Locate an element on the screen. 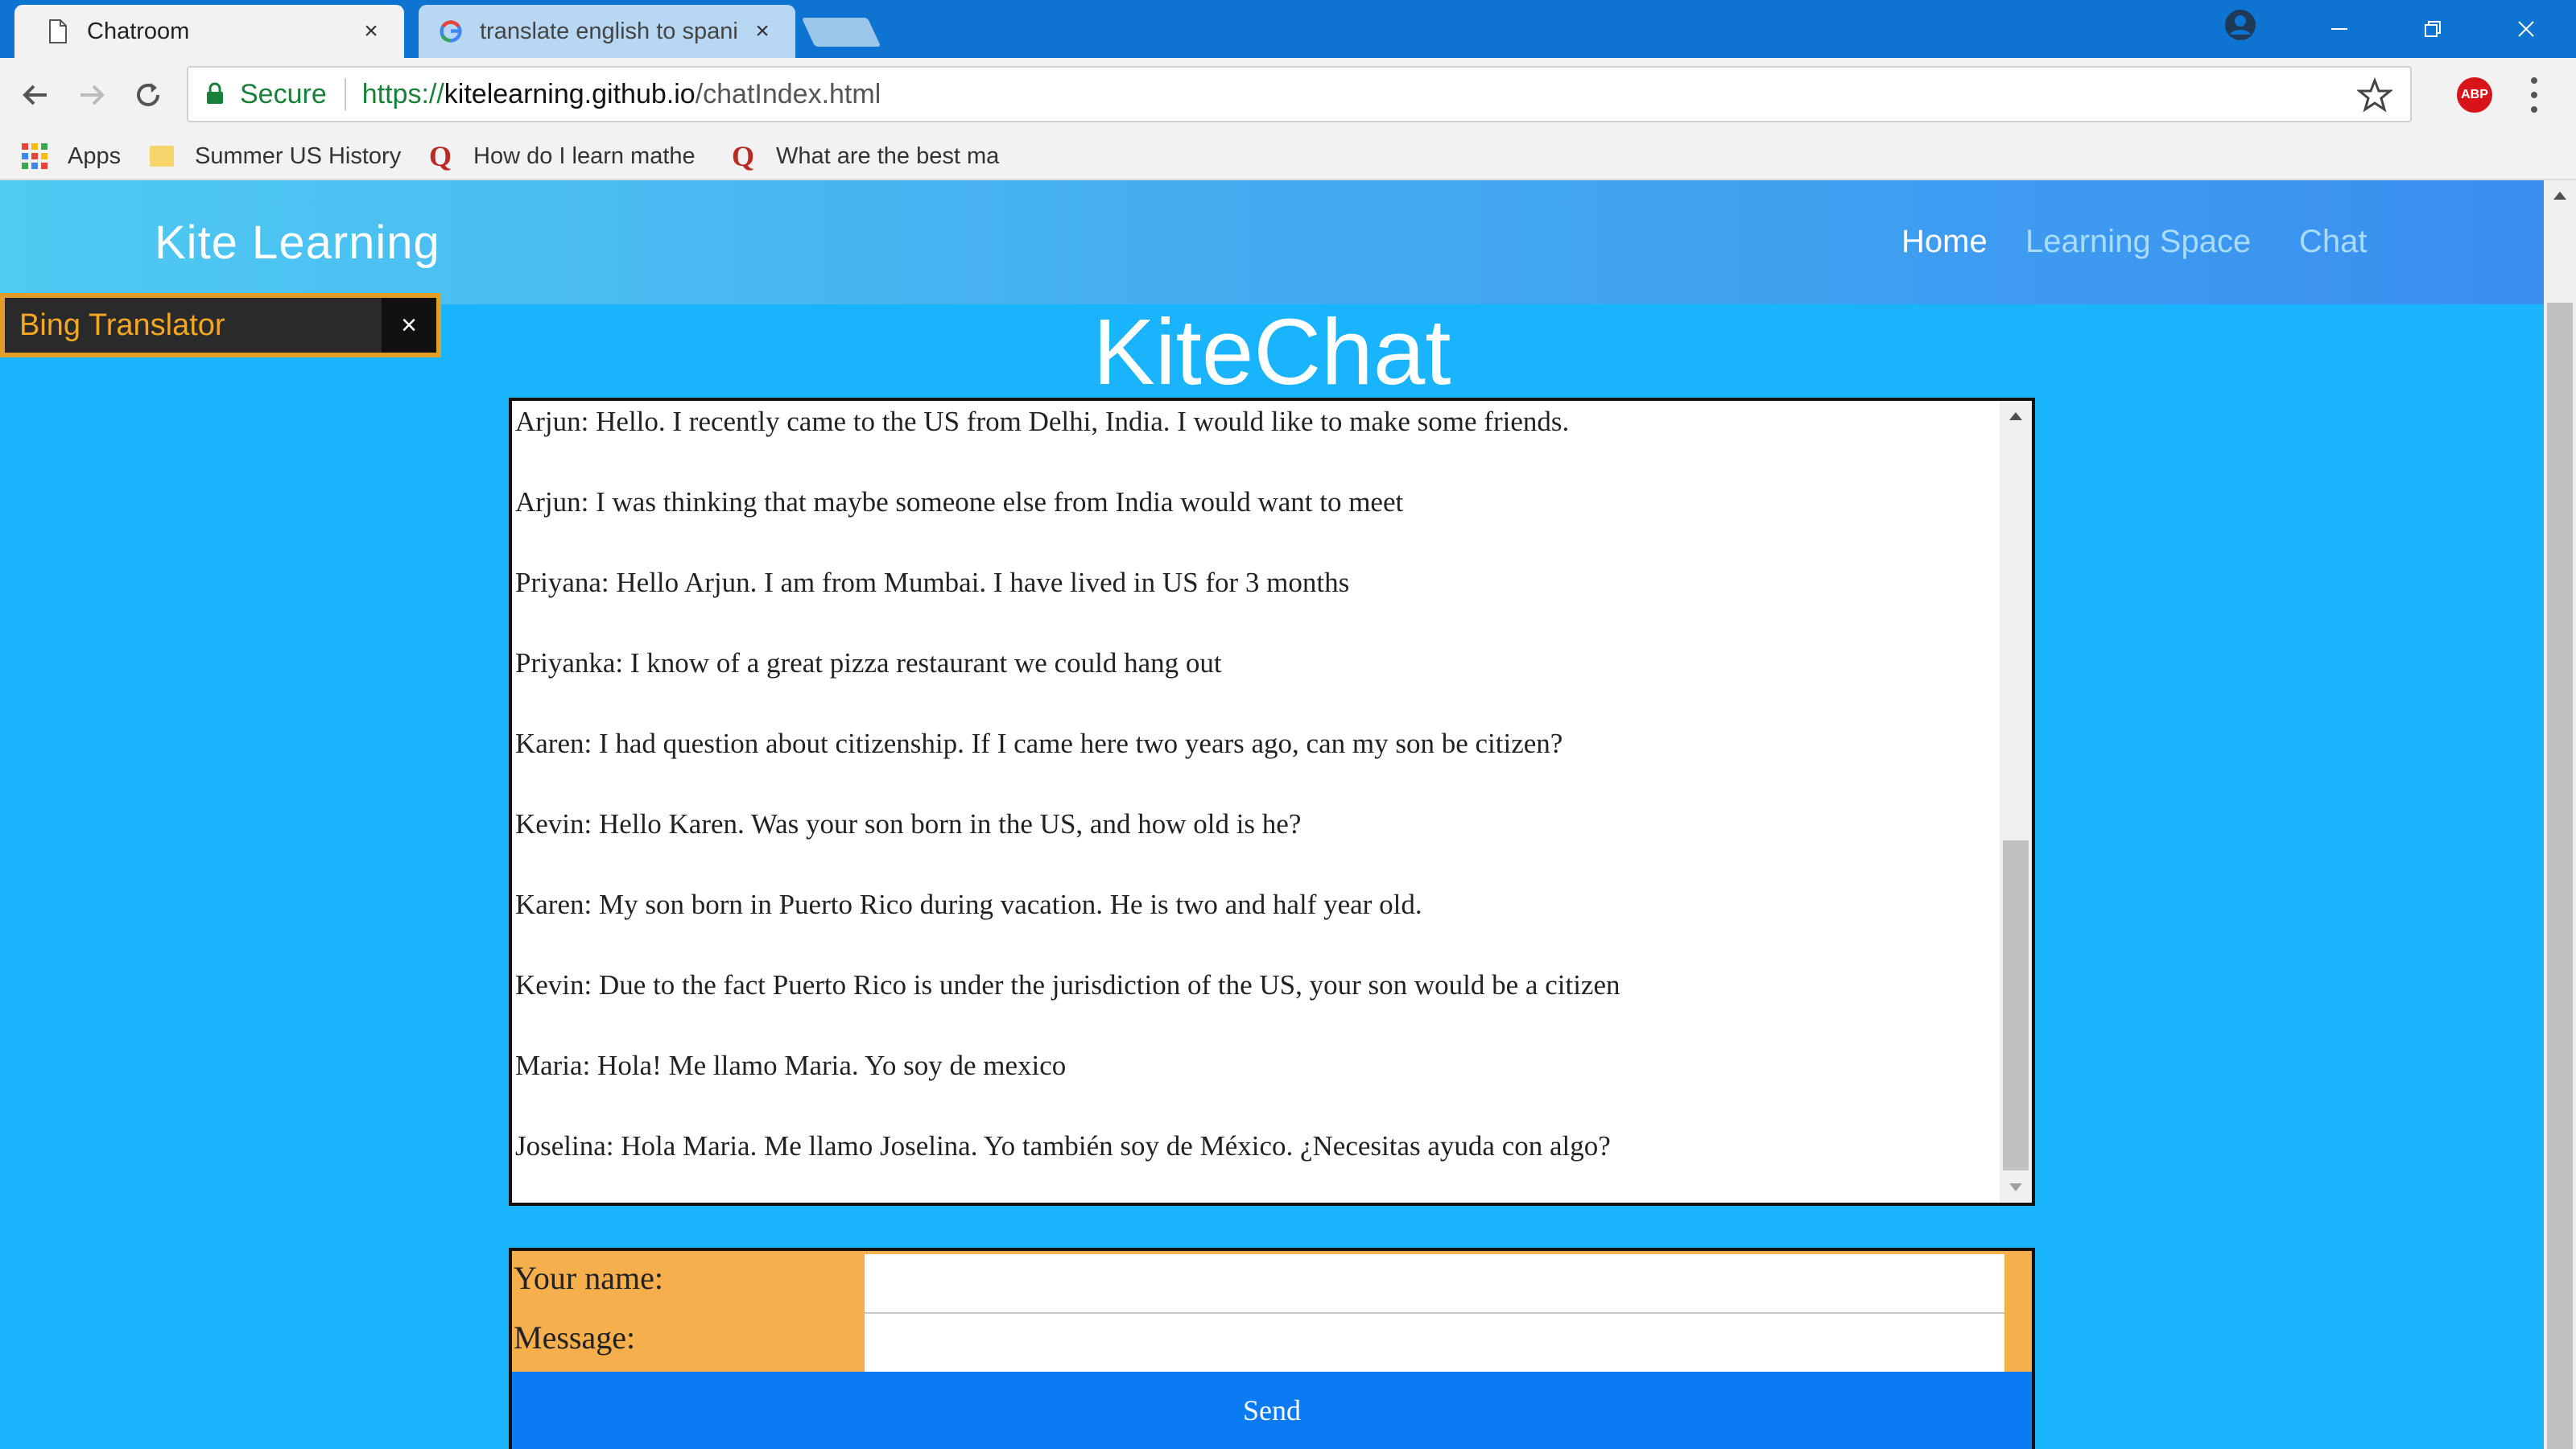 Image resolution: width=2576 pixels, height=1449 pixels. close-window-button is located at coordinates (2526, 29).